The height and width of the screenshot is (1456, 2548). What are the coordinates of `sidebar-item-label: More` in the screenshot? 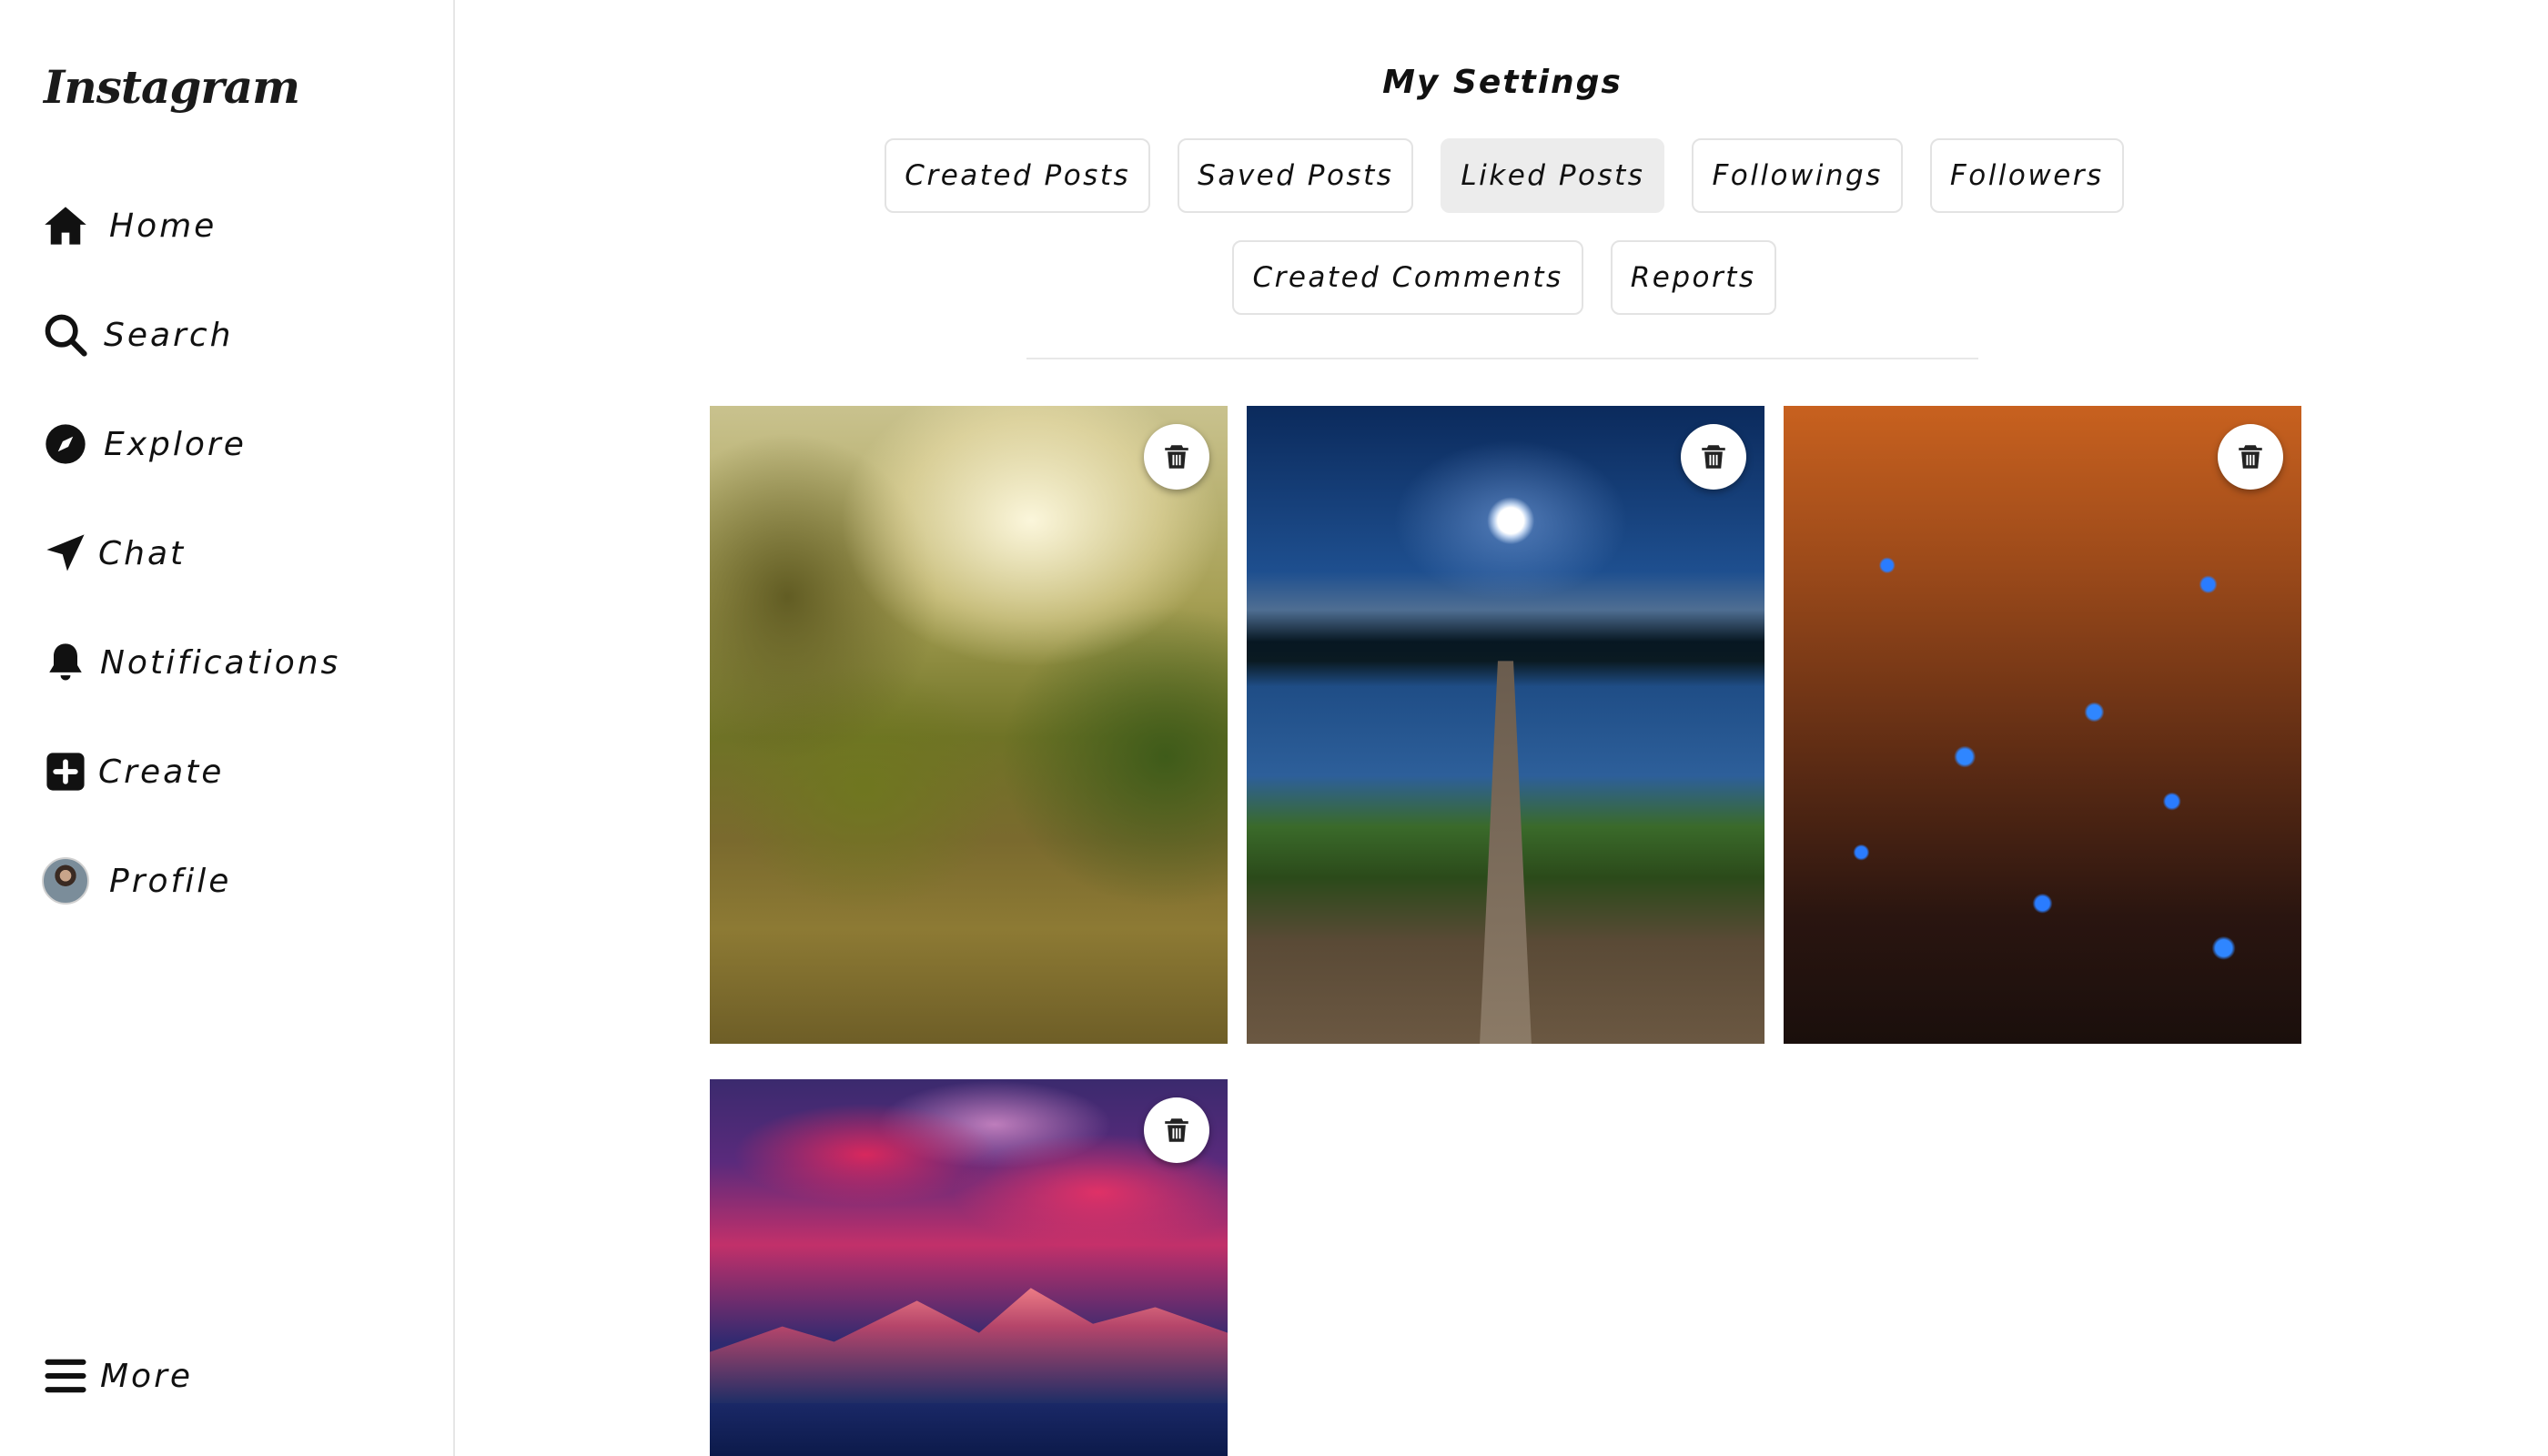 It's located at (147, 1376).